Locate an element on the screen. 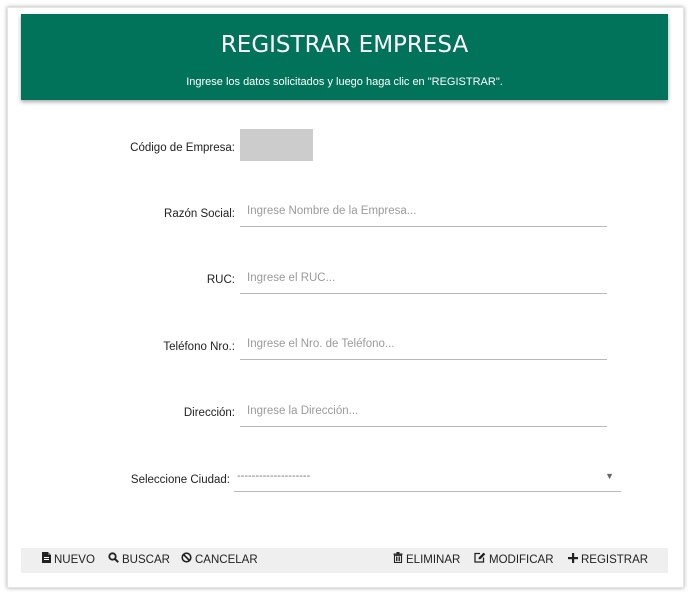 This screenshot has width=691, height=596. ban-icon is located at coordinates (186, 560).